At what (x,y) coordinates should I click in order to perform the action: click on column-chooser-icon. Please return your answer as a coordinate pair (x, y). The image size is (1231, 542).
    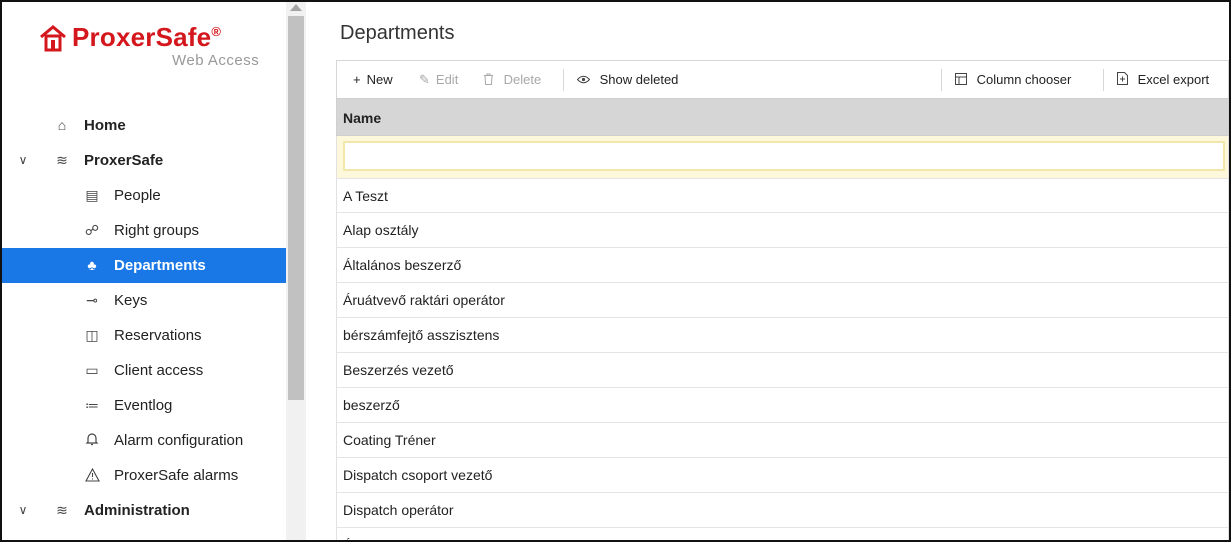
    Looking at the image, I should click on (963, 79).